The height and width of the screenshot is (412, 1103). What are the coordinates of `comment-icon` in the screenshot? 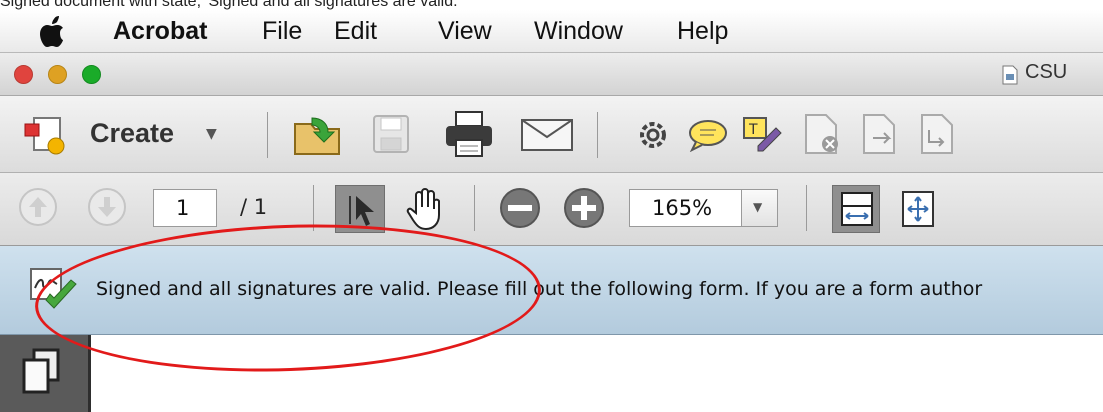 It's located at (708, 135).